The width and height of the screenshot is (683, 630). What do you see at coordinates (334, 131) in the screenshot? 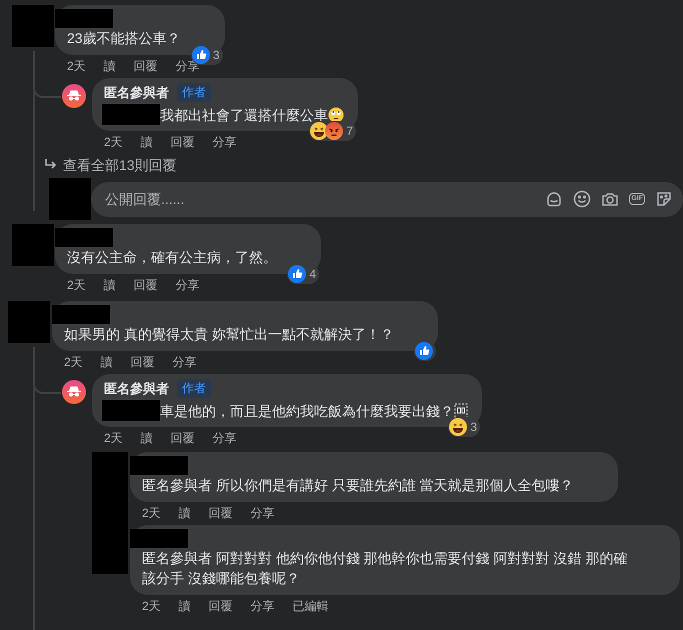
I see `angry-emoji-icon` at bounding box center [334, 131].